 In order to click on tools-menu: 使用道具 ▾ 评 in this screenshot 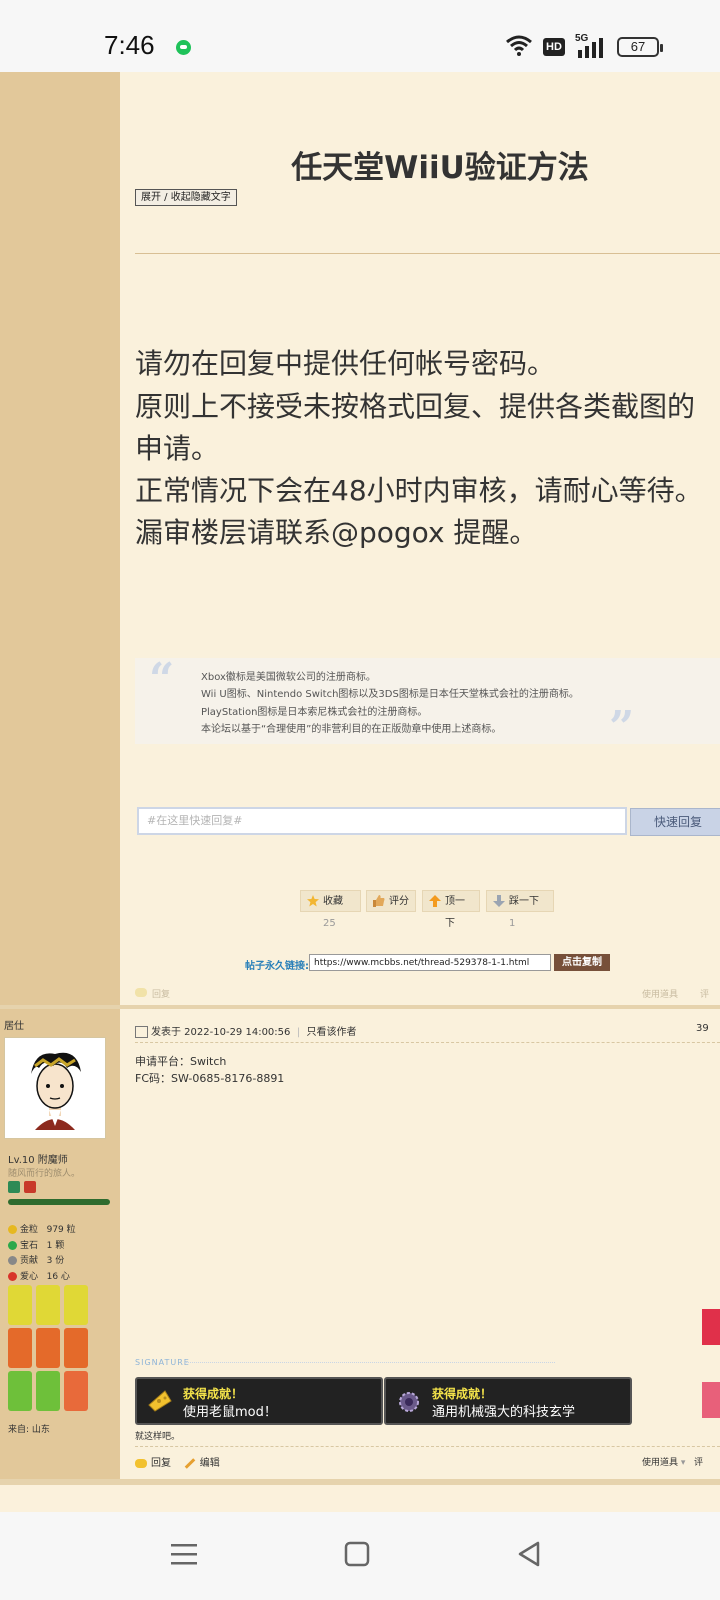, I will do `click(672, 1461)`.